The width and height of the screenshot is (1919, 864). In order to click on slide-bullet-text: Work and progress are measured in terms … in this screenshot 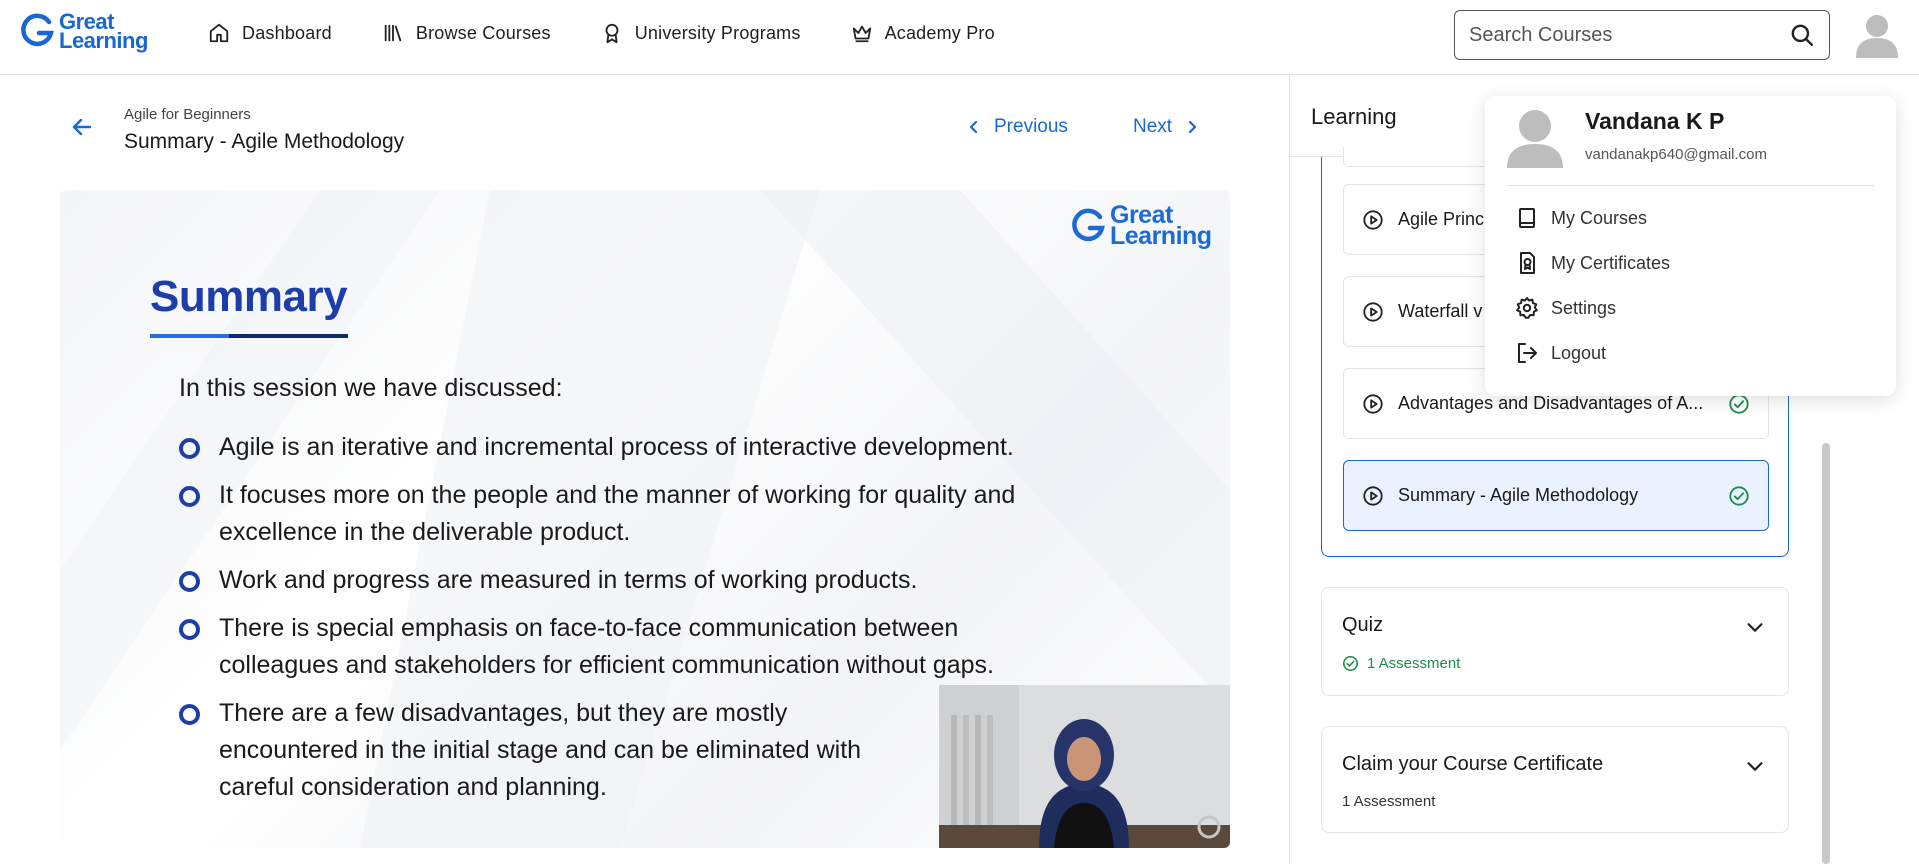, I will do `click(568, 580)`.